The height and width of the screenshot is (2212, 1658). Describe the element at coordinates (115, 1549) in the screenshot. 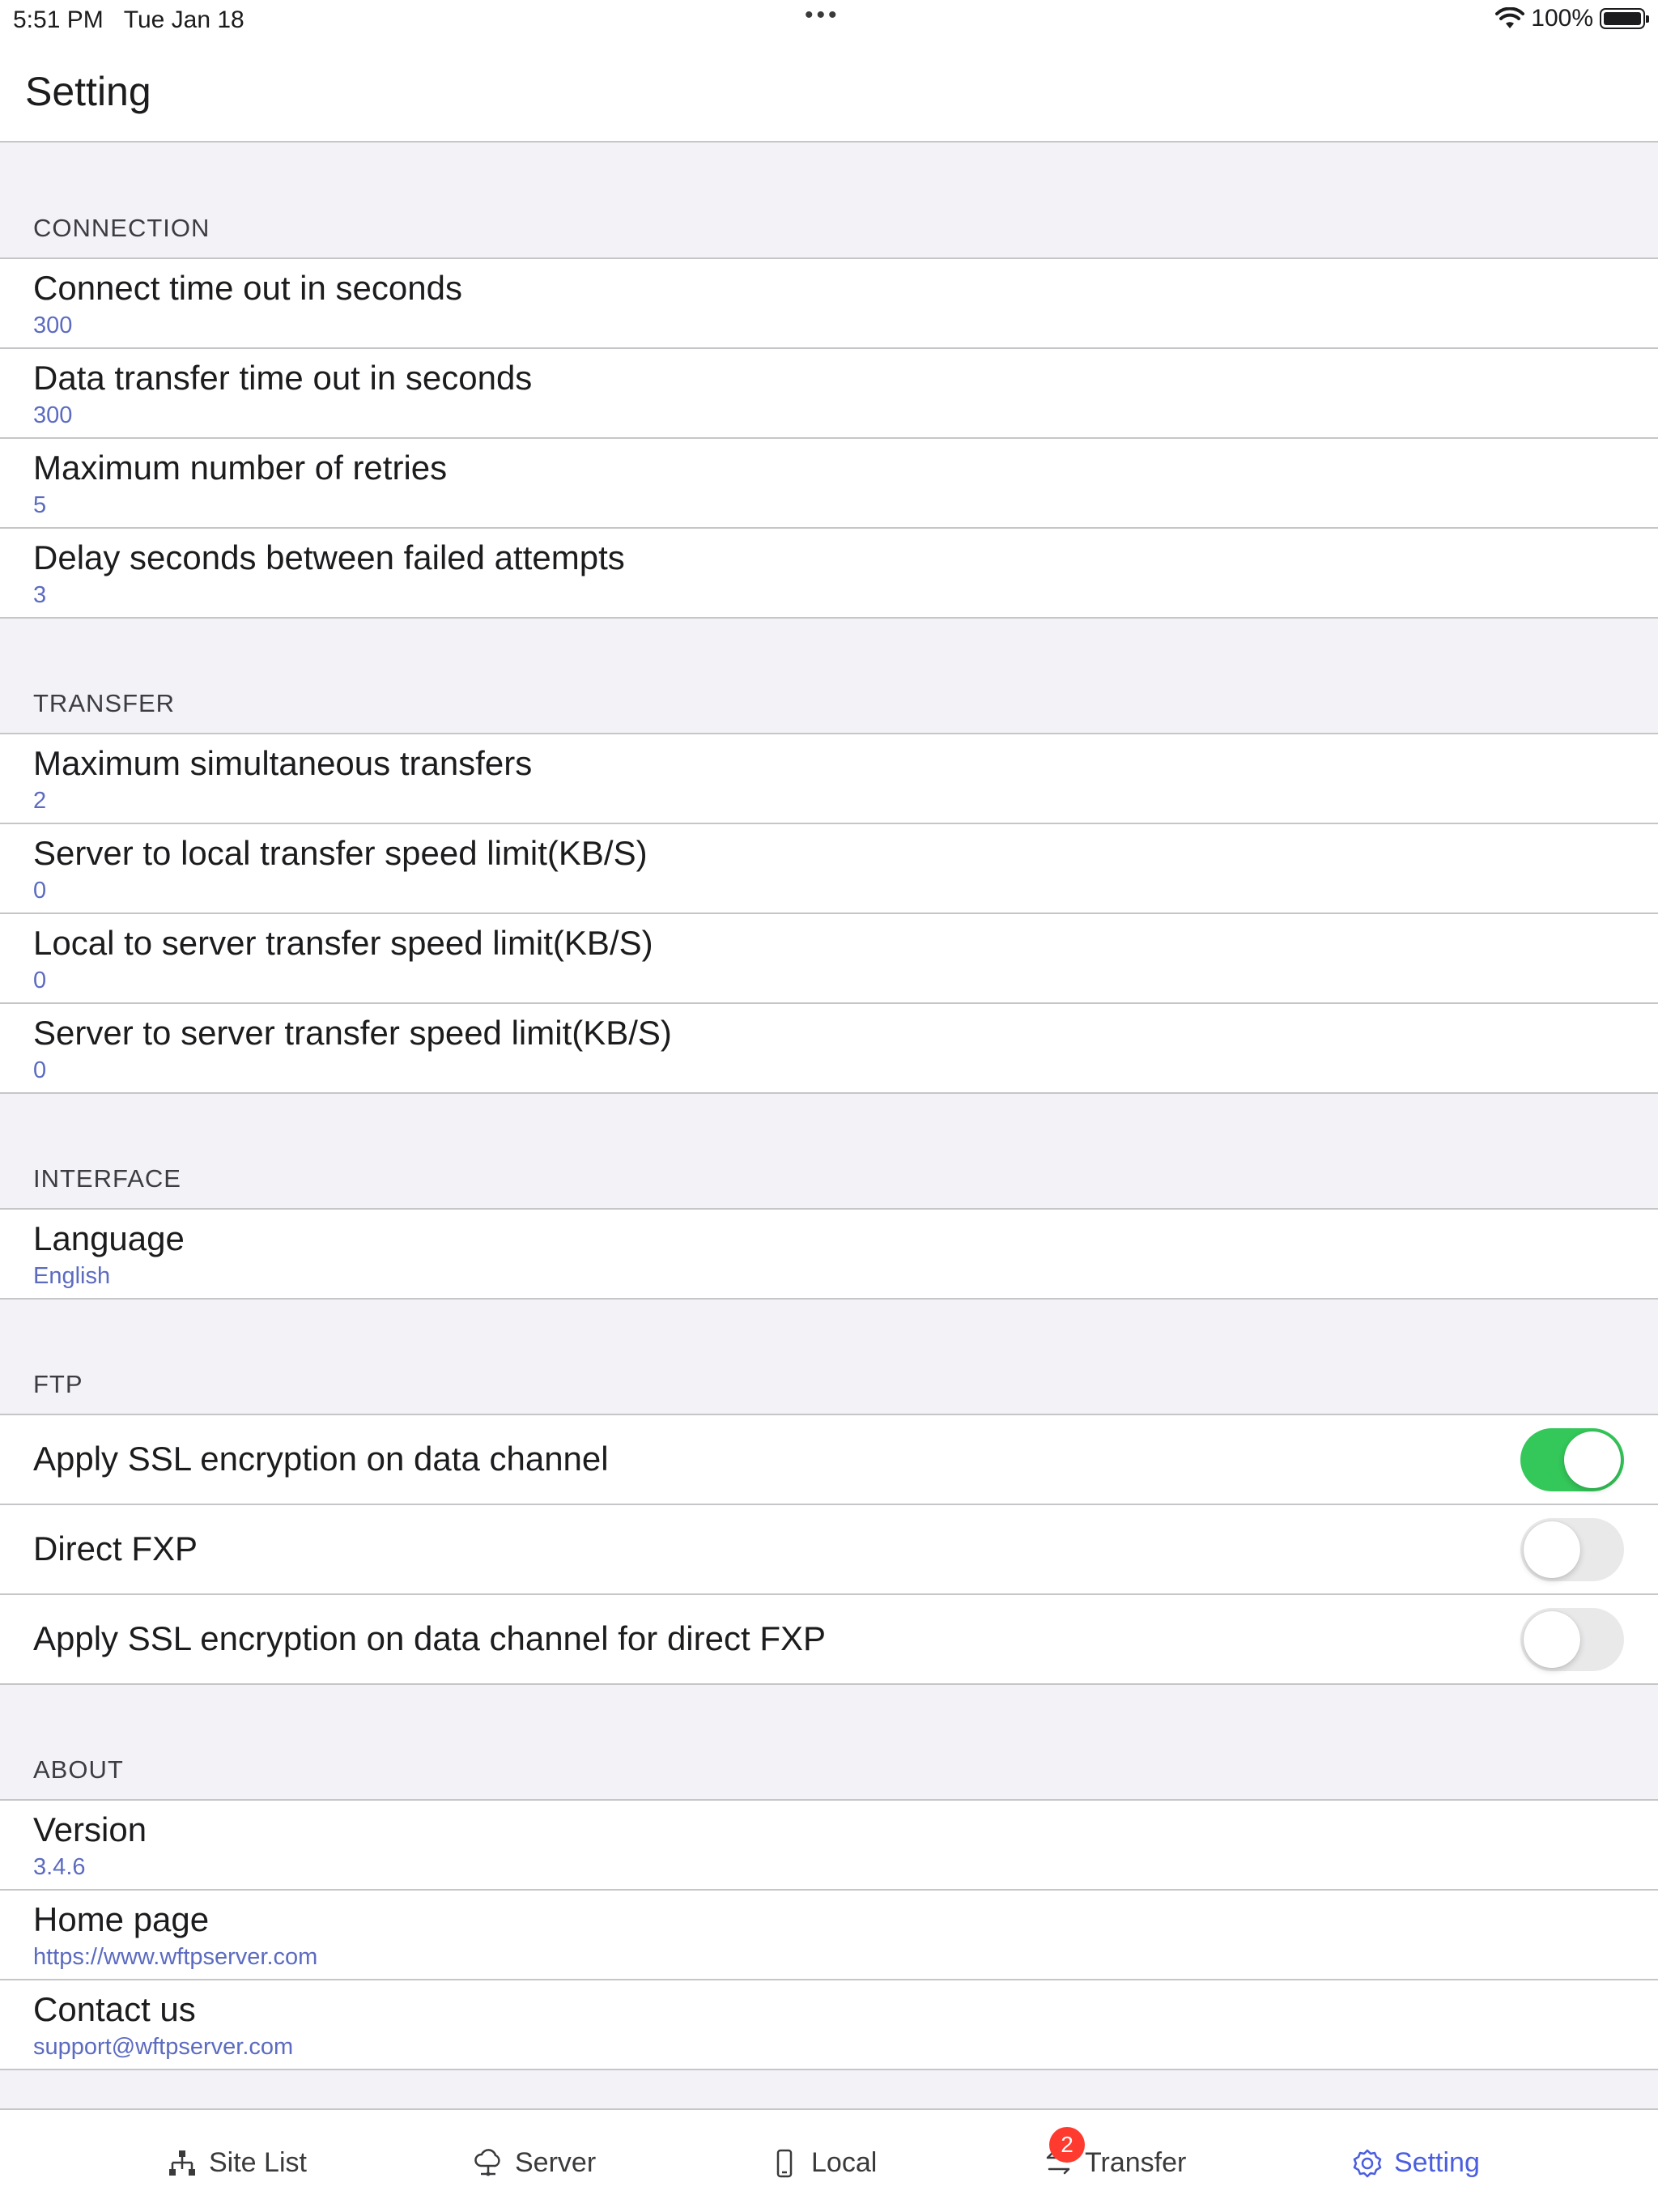

I see `row-label: Direct FXP` at that location.